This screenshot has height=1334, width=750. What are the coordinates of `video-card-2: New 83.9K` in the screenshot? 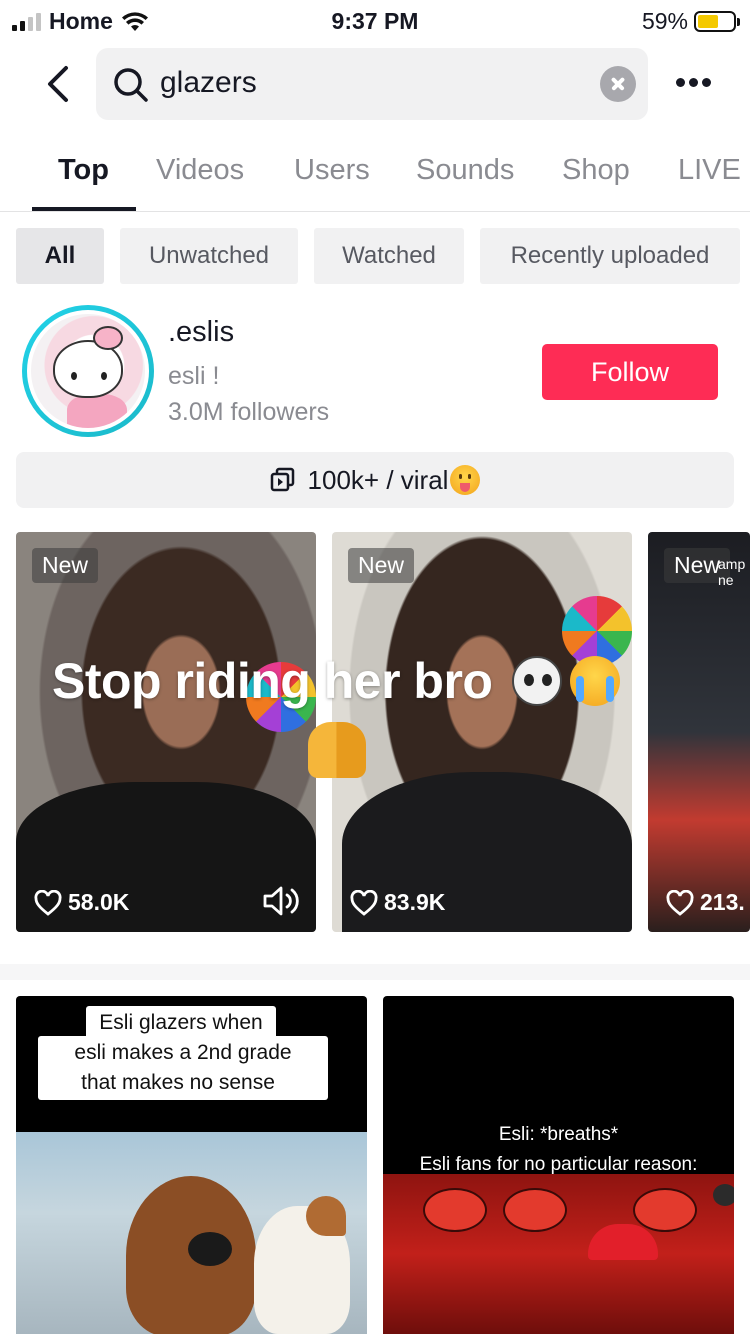 It's located at (482, 732).